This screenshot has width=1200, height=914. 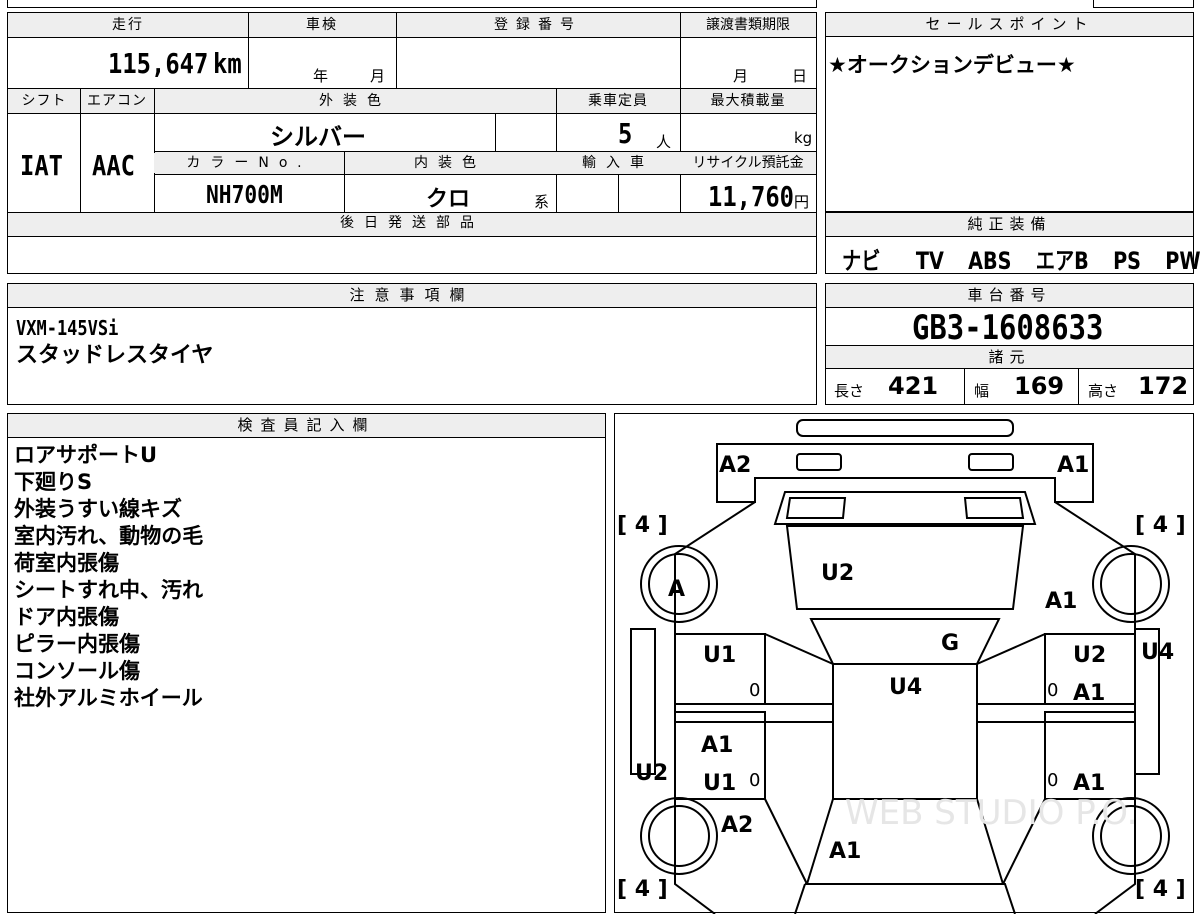 What do you see at coordinates (355, 101) in the screenshot?
I see `exterior-color-label: 外装色` at bounding box center [355, 101].